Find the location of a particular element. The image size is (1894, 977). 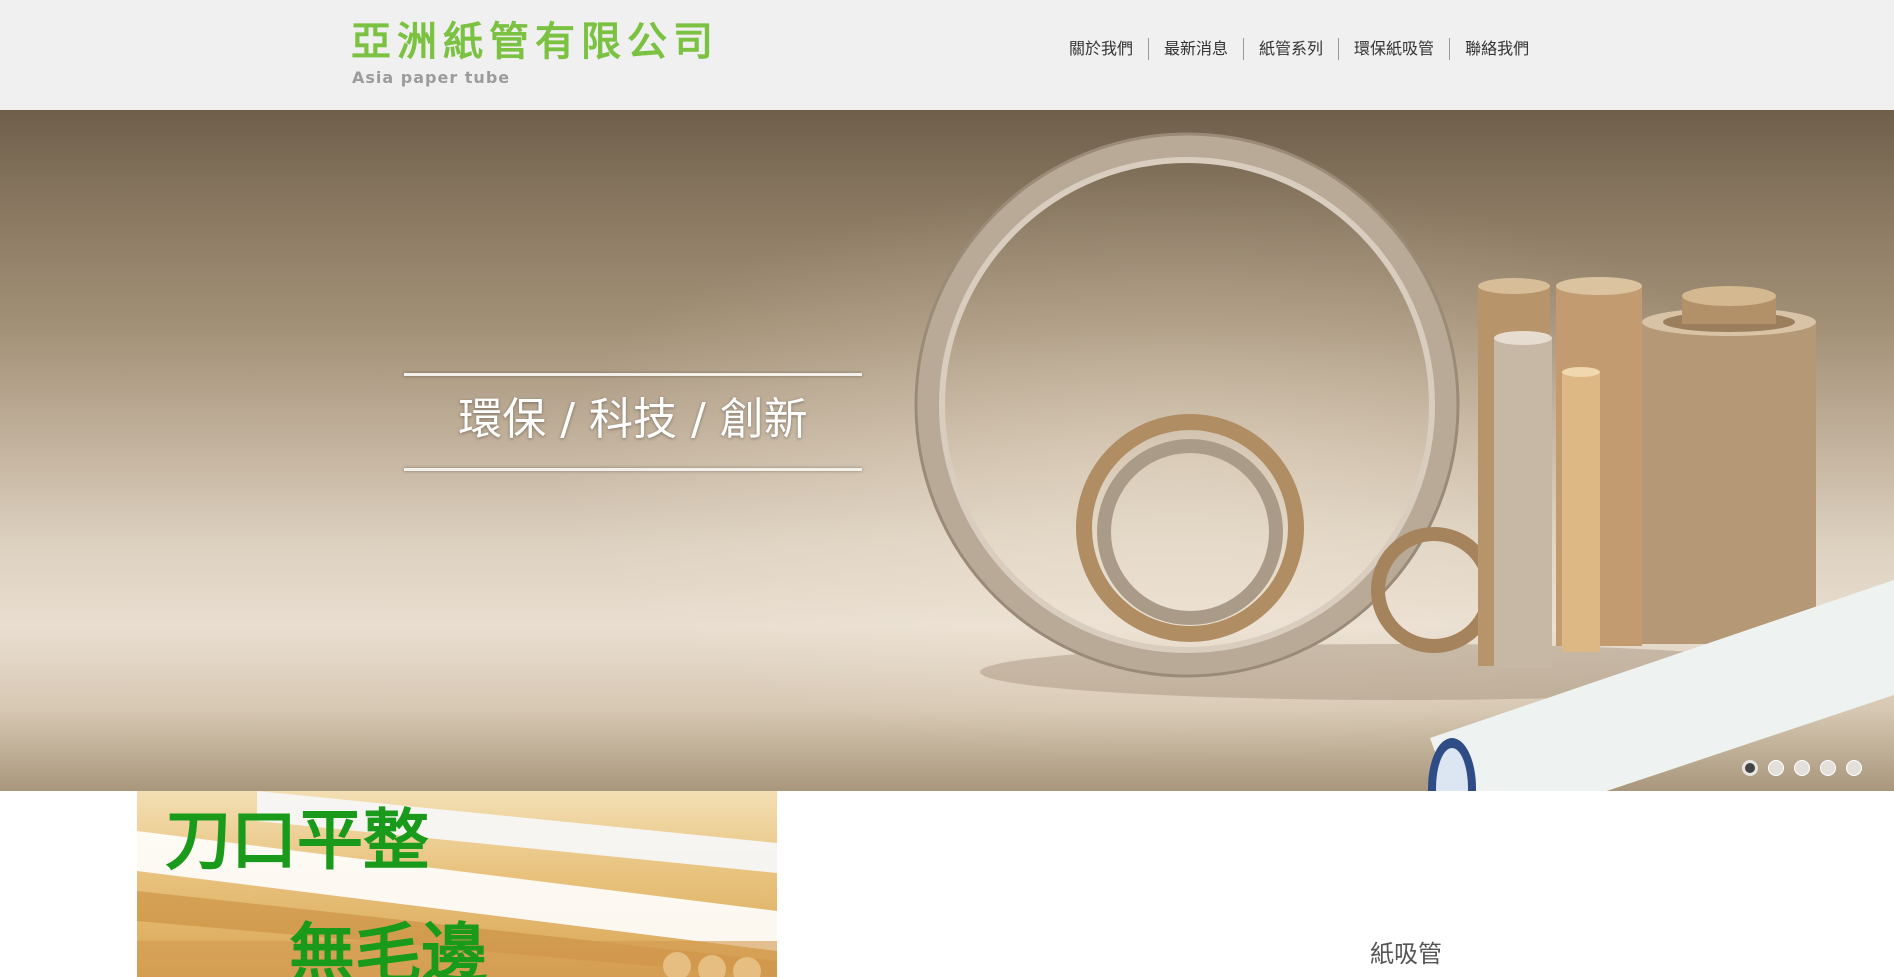

tagline-top-rule is located at coordinates (633, 374).